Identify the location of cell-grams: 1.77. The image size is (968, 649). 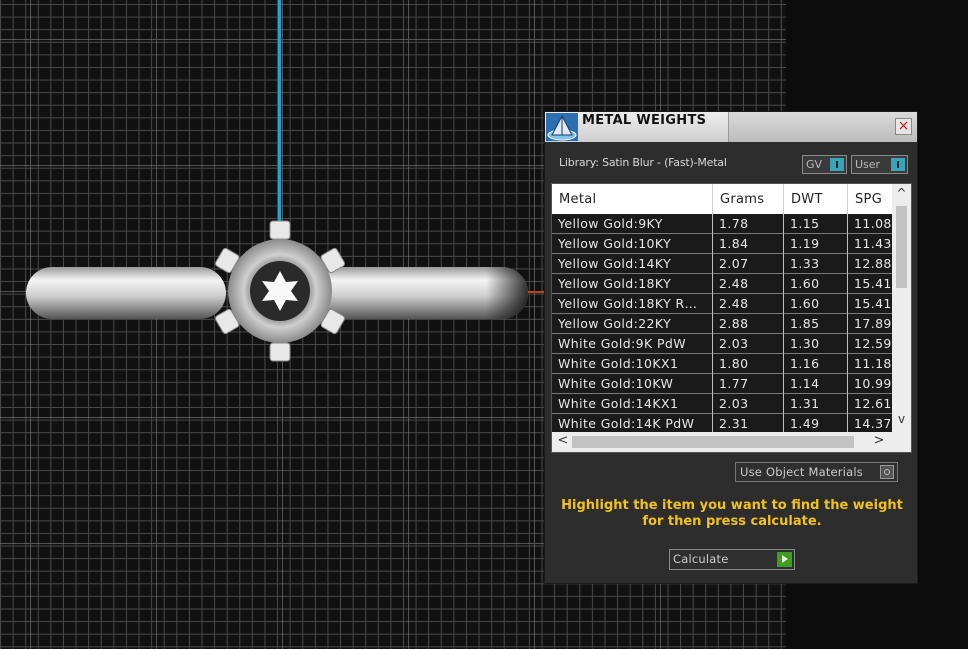
(734, 383).